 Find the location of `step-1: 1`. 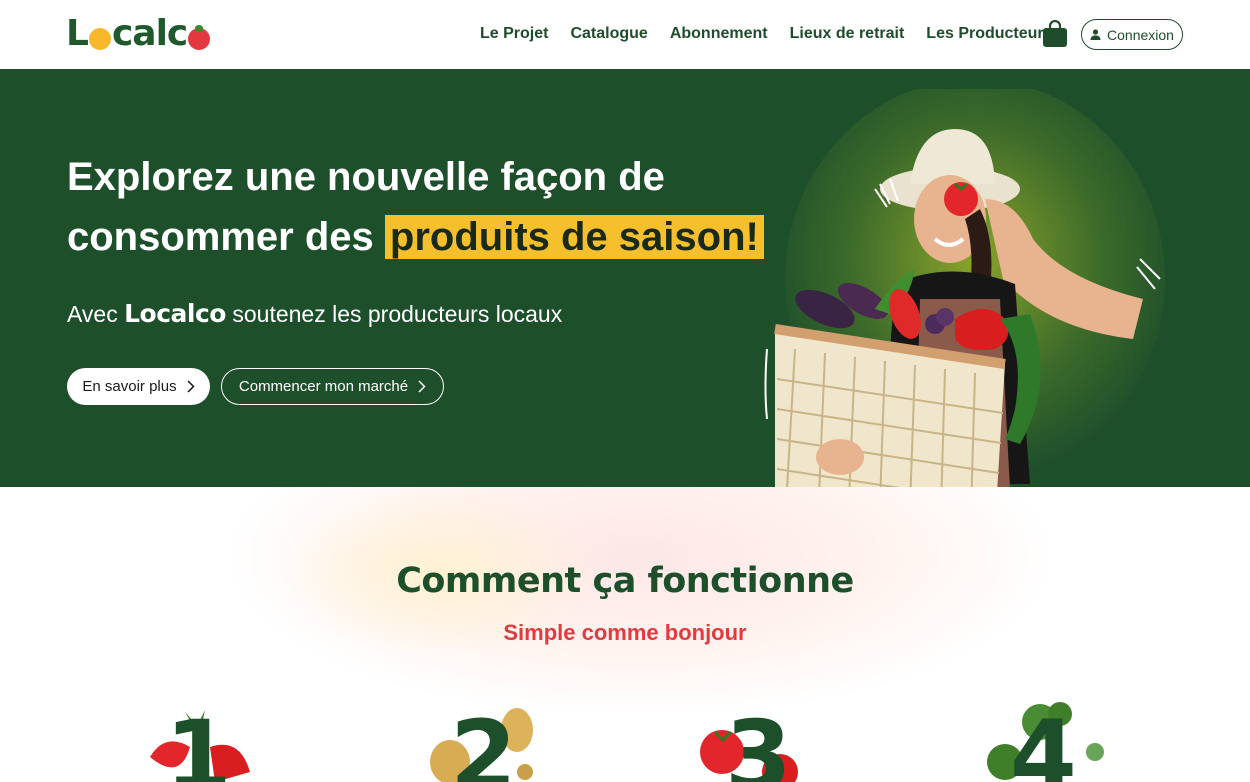

step-1: 1 is located at coordinates (205, 742).